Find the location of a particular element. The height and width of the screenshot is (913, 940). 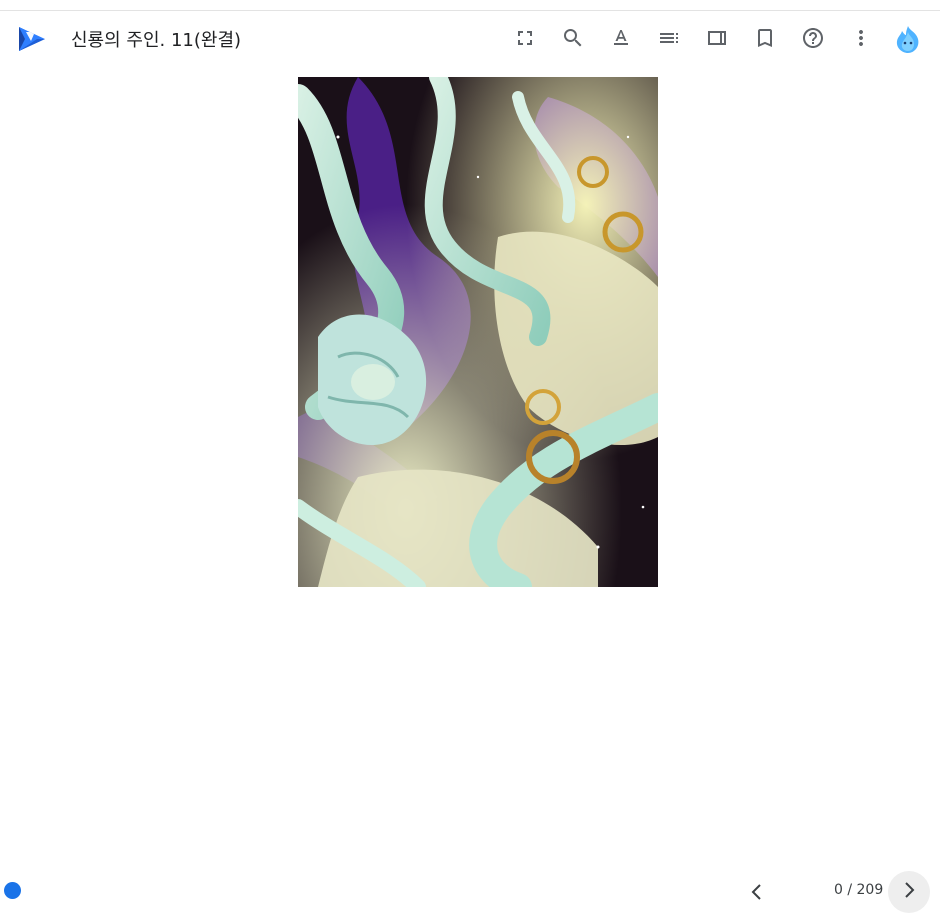

reader-bottom-bar: 0 / 209 is located at coordinates (470, 886).